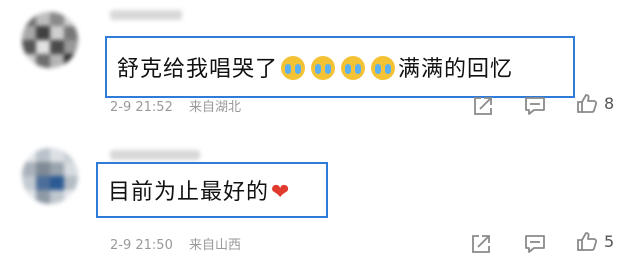 The height and width of the screenshot is (272, 640). What do you see at coordinates (456, 69) in the screenshot?
I see `comment-text-part: 满满的回忆` at bounding box center [456, 69].